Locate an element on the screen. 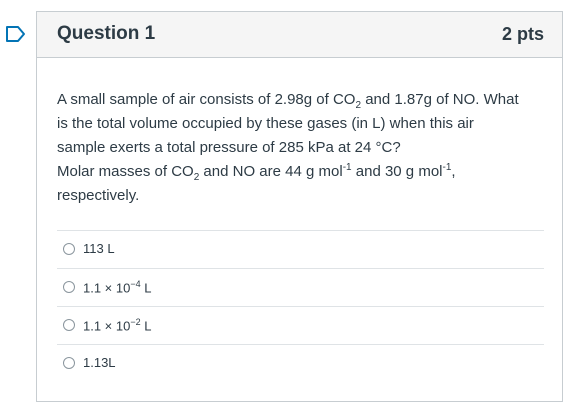  answer-option: 1.1 × 10−4 L is located at coordinates (300, 287).